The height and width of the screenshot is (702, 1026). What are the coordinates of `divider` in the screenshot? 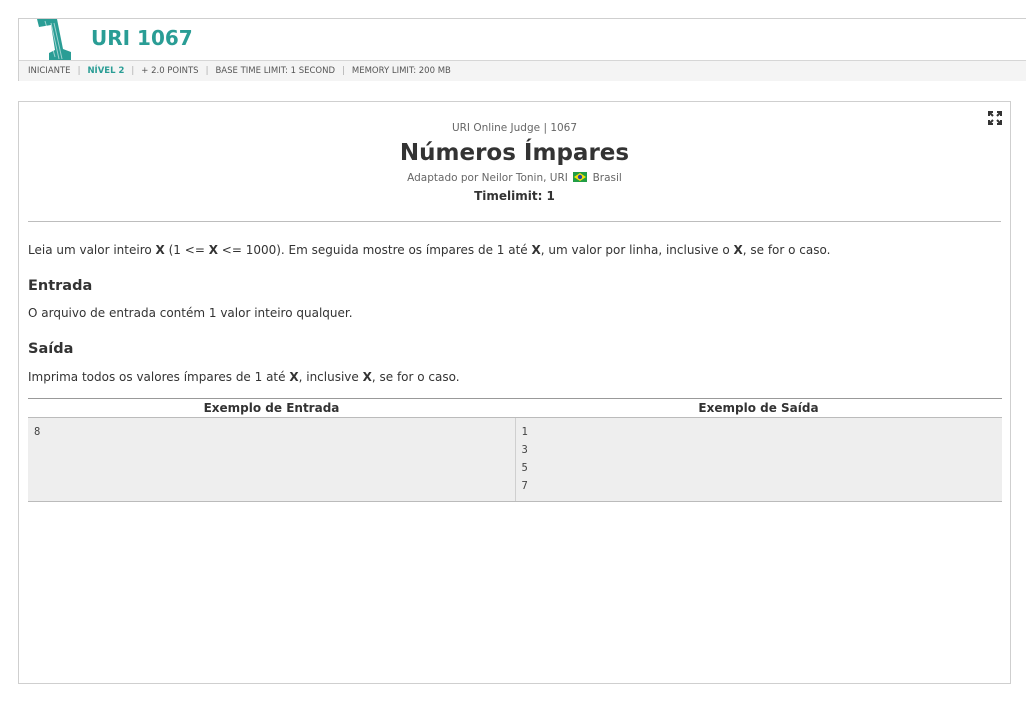 It's located at (514, 221).